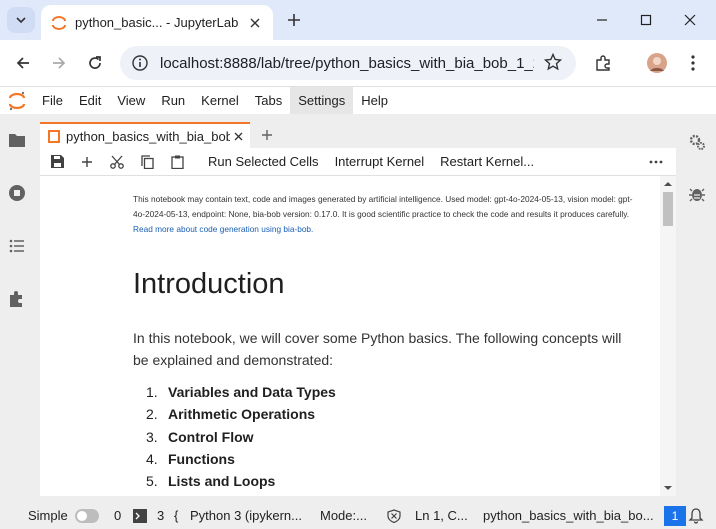  I want to click on notebook-tab-label: python_basics_with_bia_bob_, so click(148, 136).